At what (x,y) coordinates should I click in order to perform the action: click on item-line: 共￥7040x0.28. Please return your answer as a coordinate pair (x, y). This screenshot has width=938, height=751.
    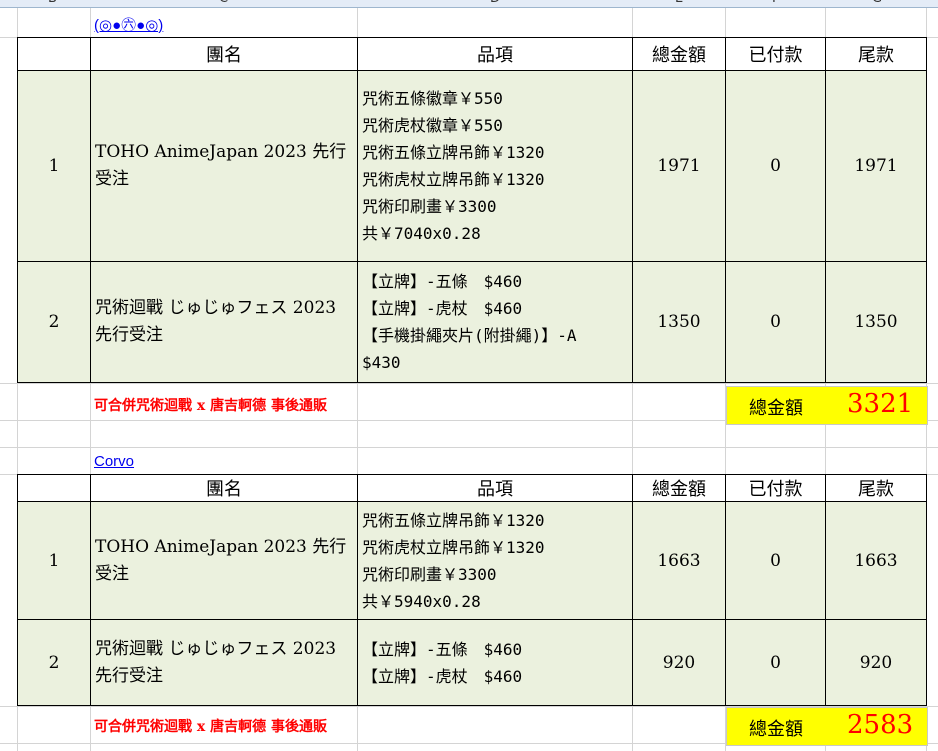
    Looking at the image, I should click on (421, 233).